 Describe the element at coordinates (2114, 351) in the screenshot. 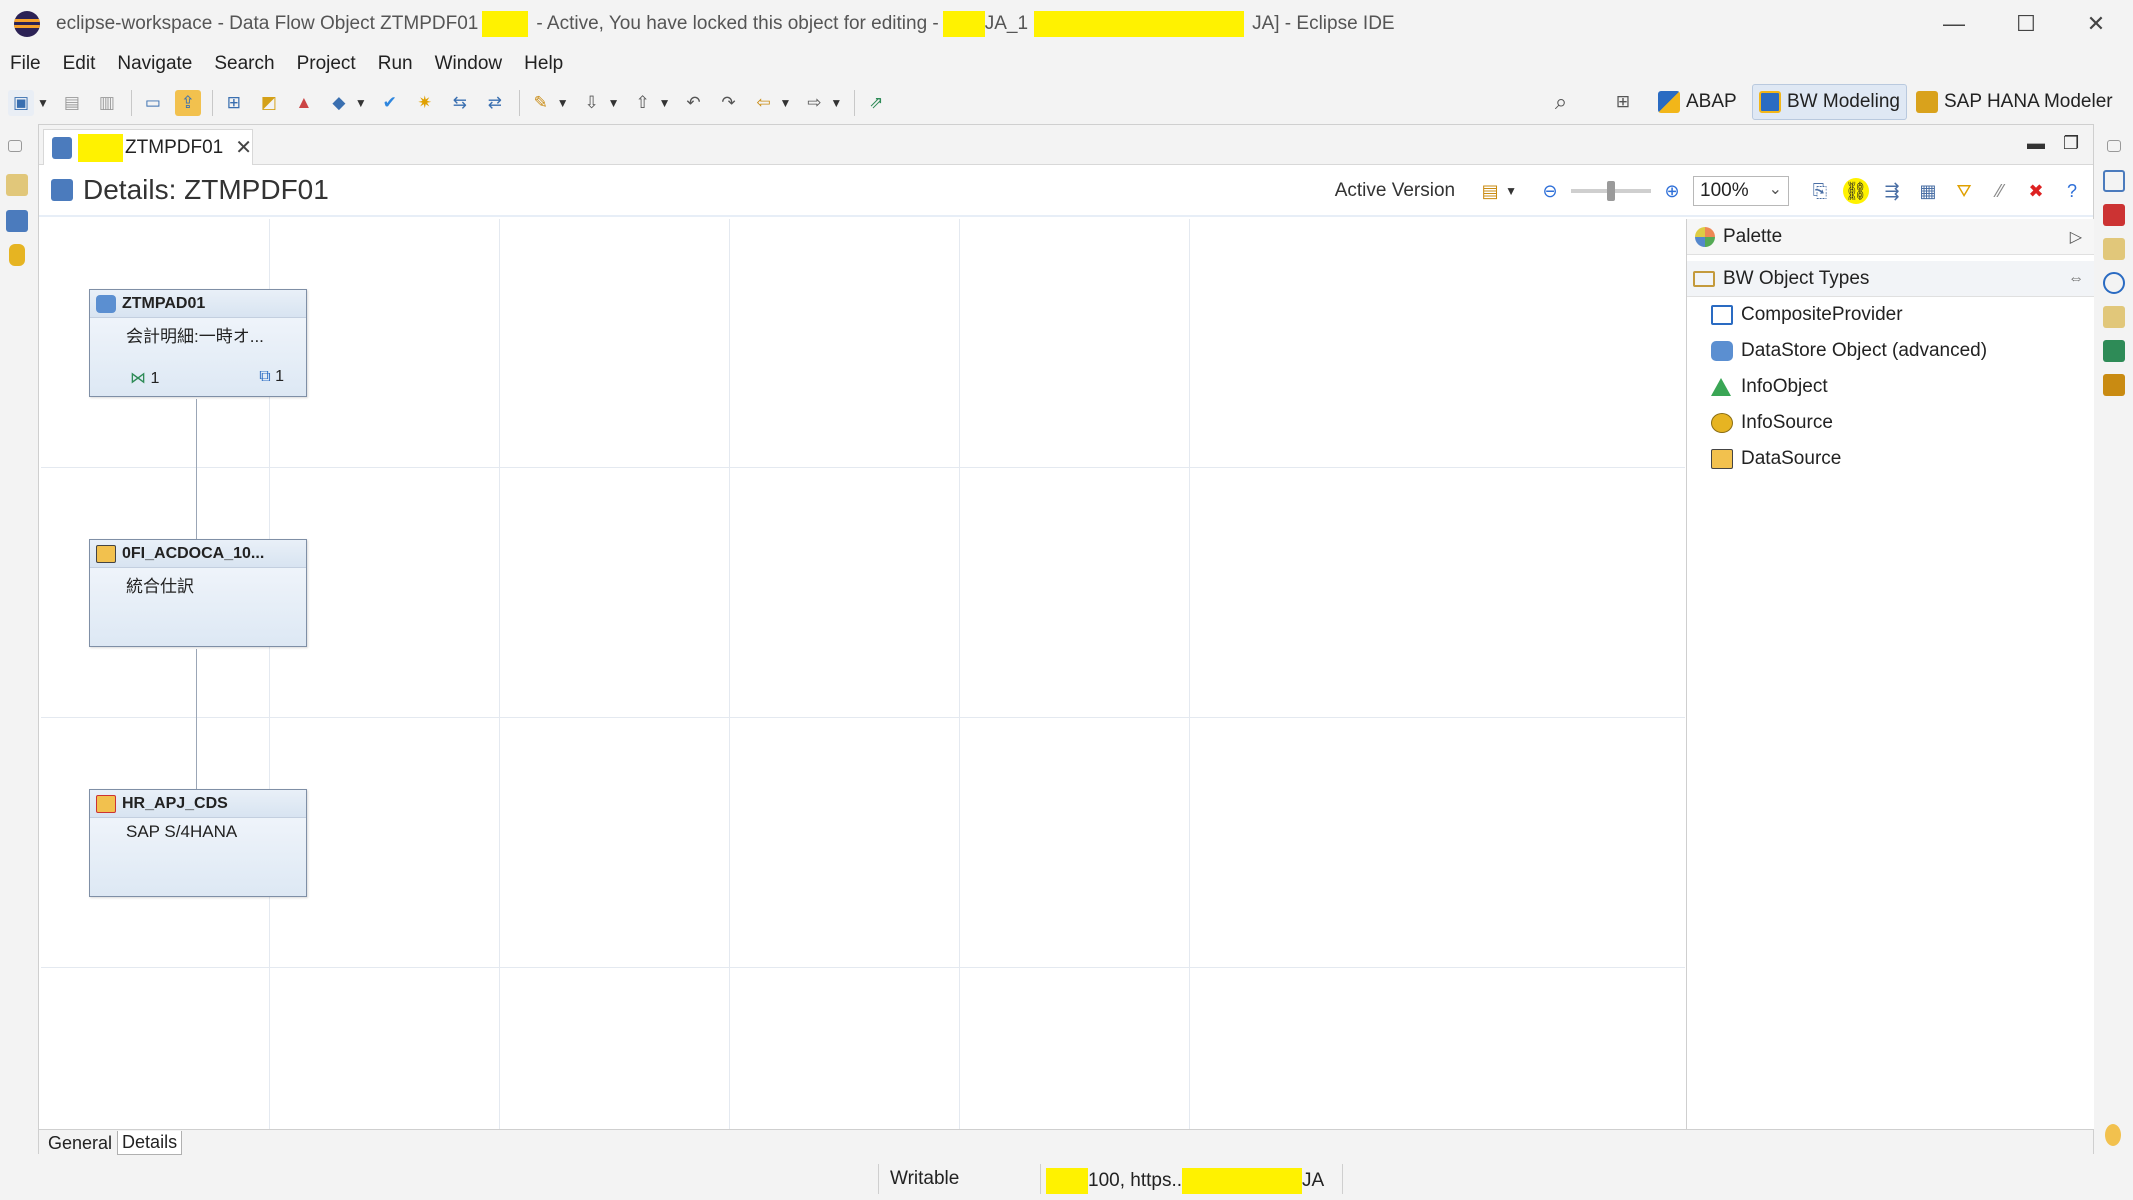

I see `console-icon` at that location.